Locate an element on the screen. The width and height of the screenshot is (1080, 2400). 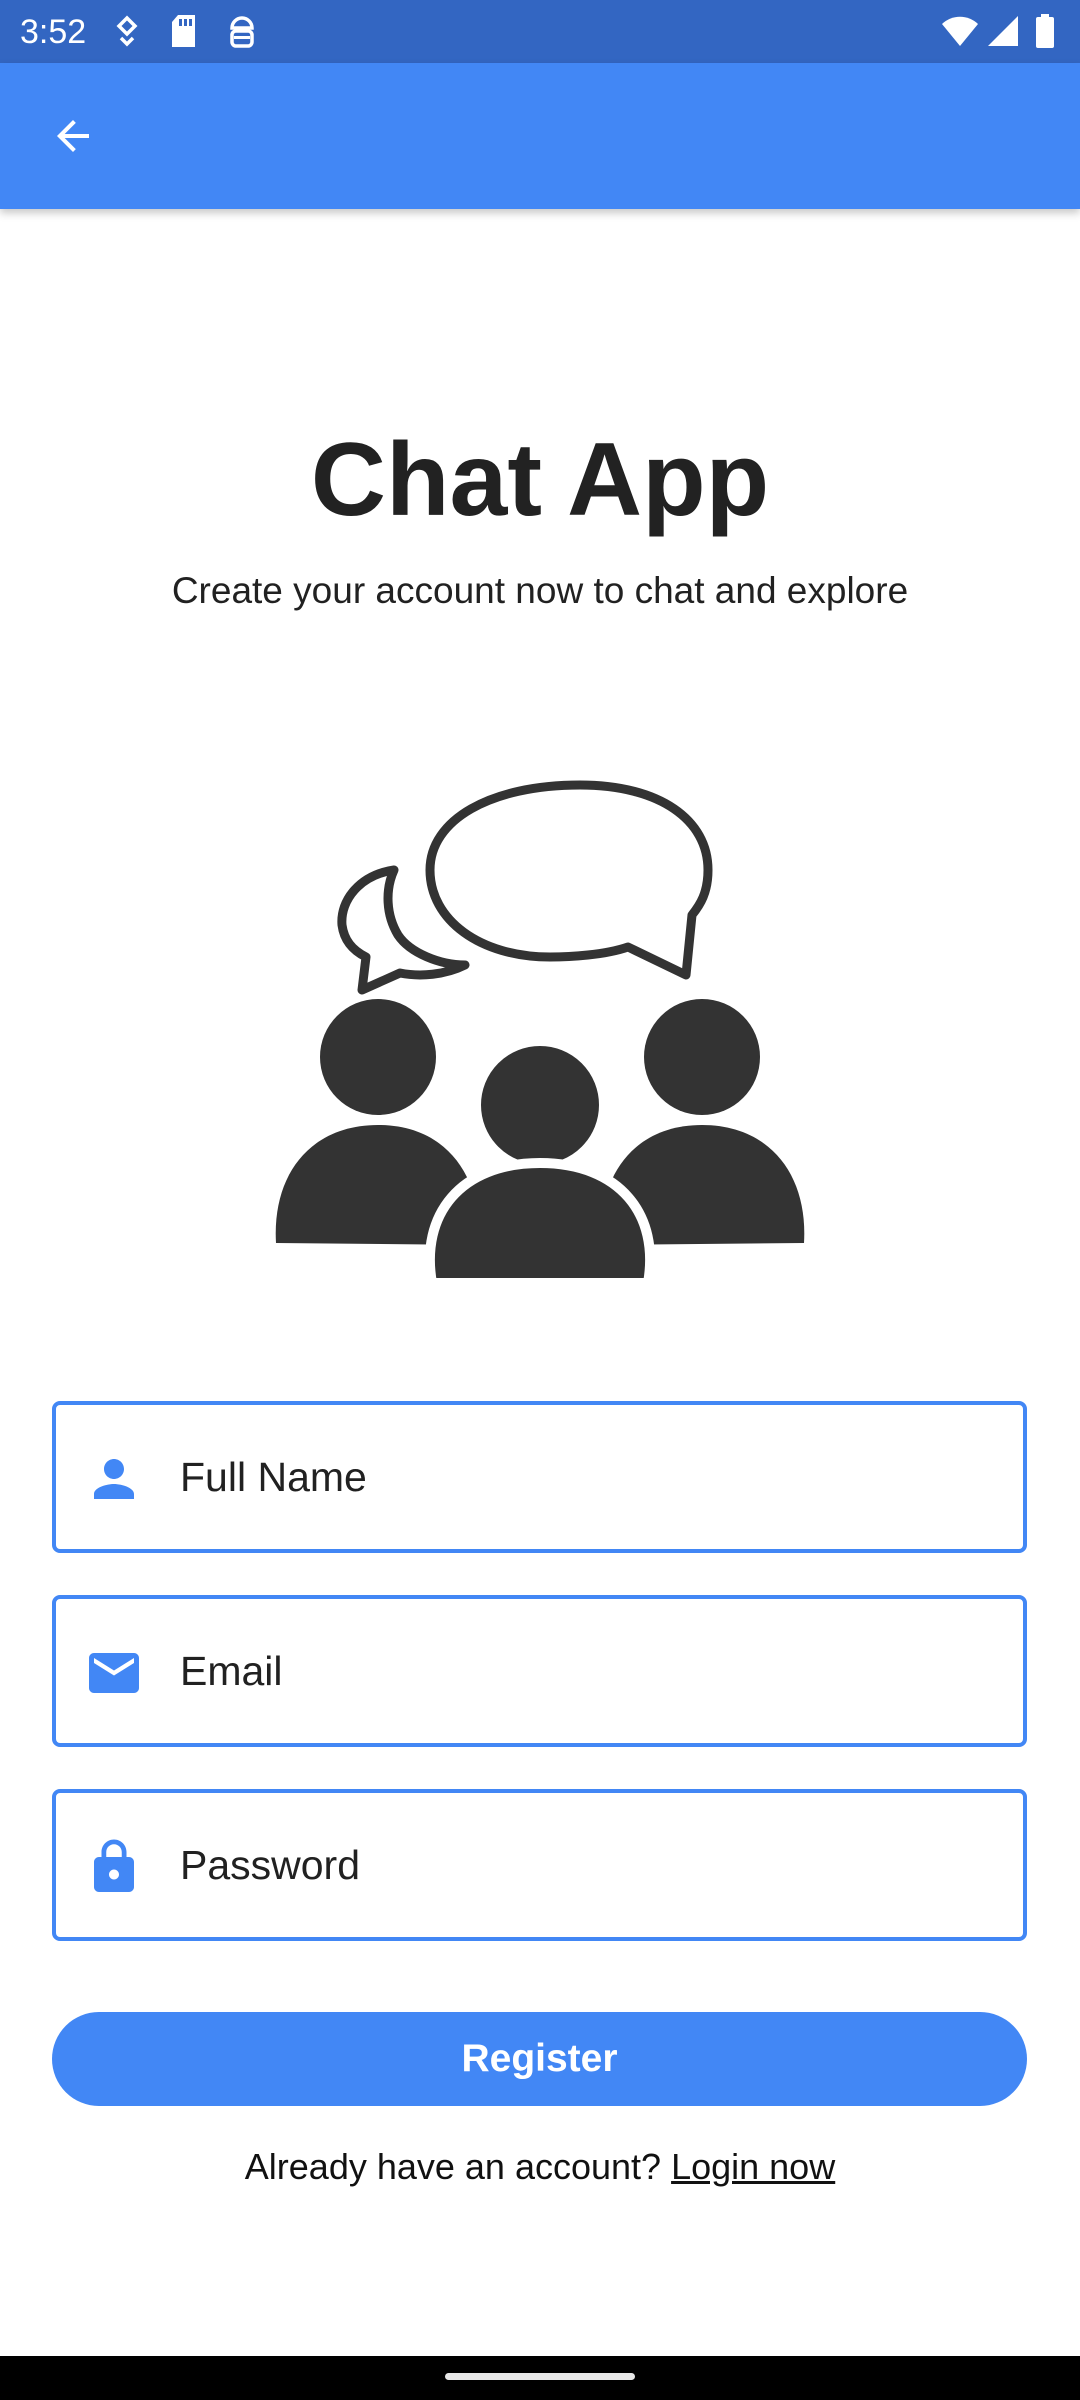
sd-card-icon is located at coordinates (183, 31).